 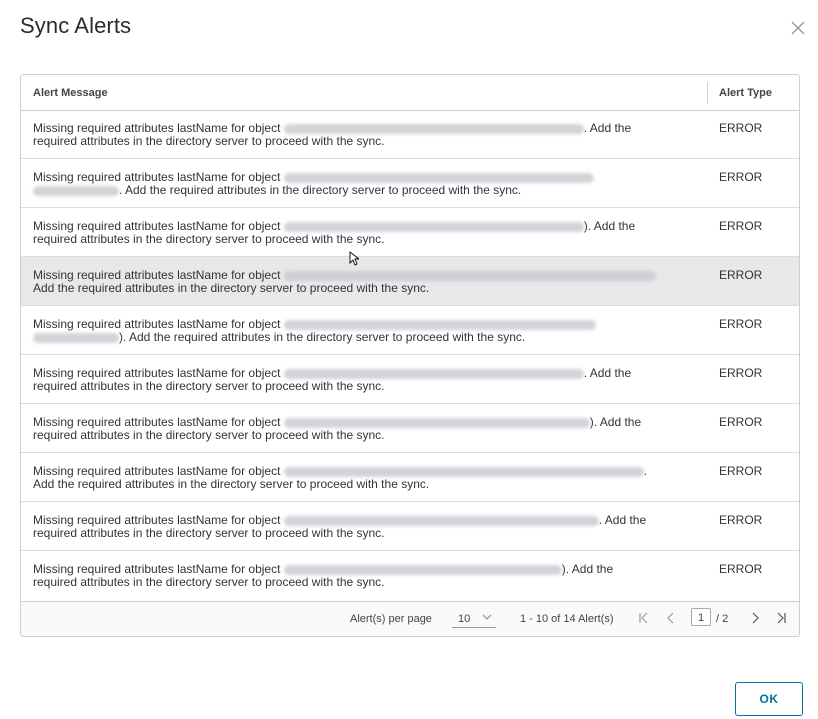 I want to click on column-header-alert-message: Alert Message, so click(x=70, y=93).